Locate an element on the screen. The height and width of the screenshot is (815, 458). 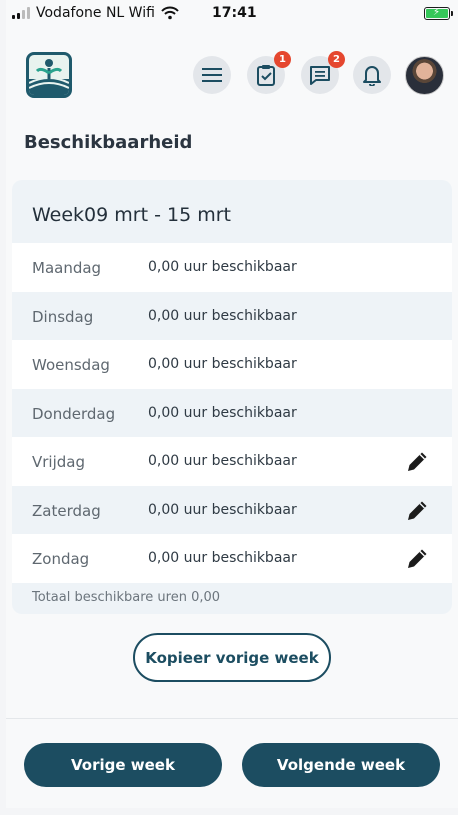
carrier-label: Vodafone NL Wifi is located at coordinates (95, 13).